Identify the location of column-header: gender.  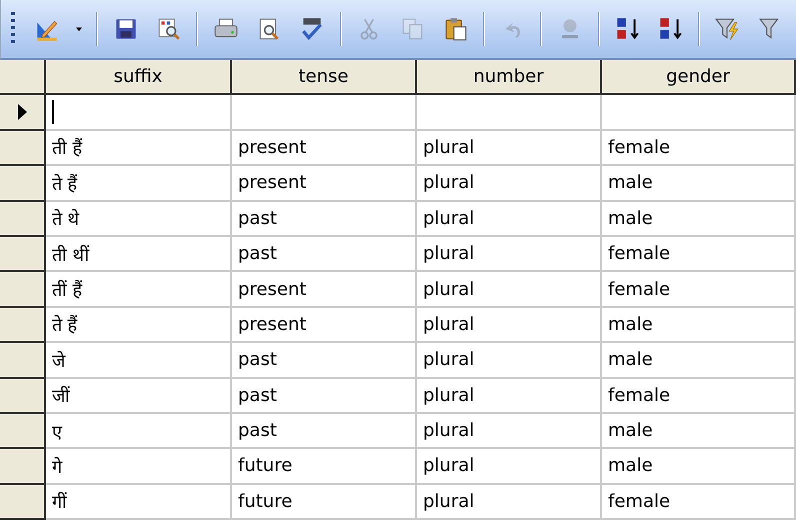
(699, 78).